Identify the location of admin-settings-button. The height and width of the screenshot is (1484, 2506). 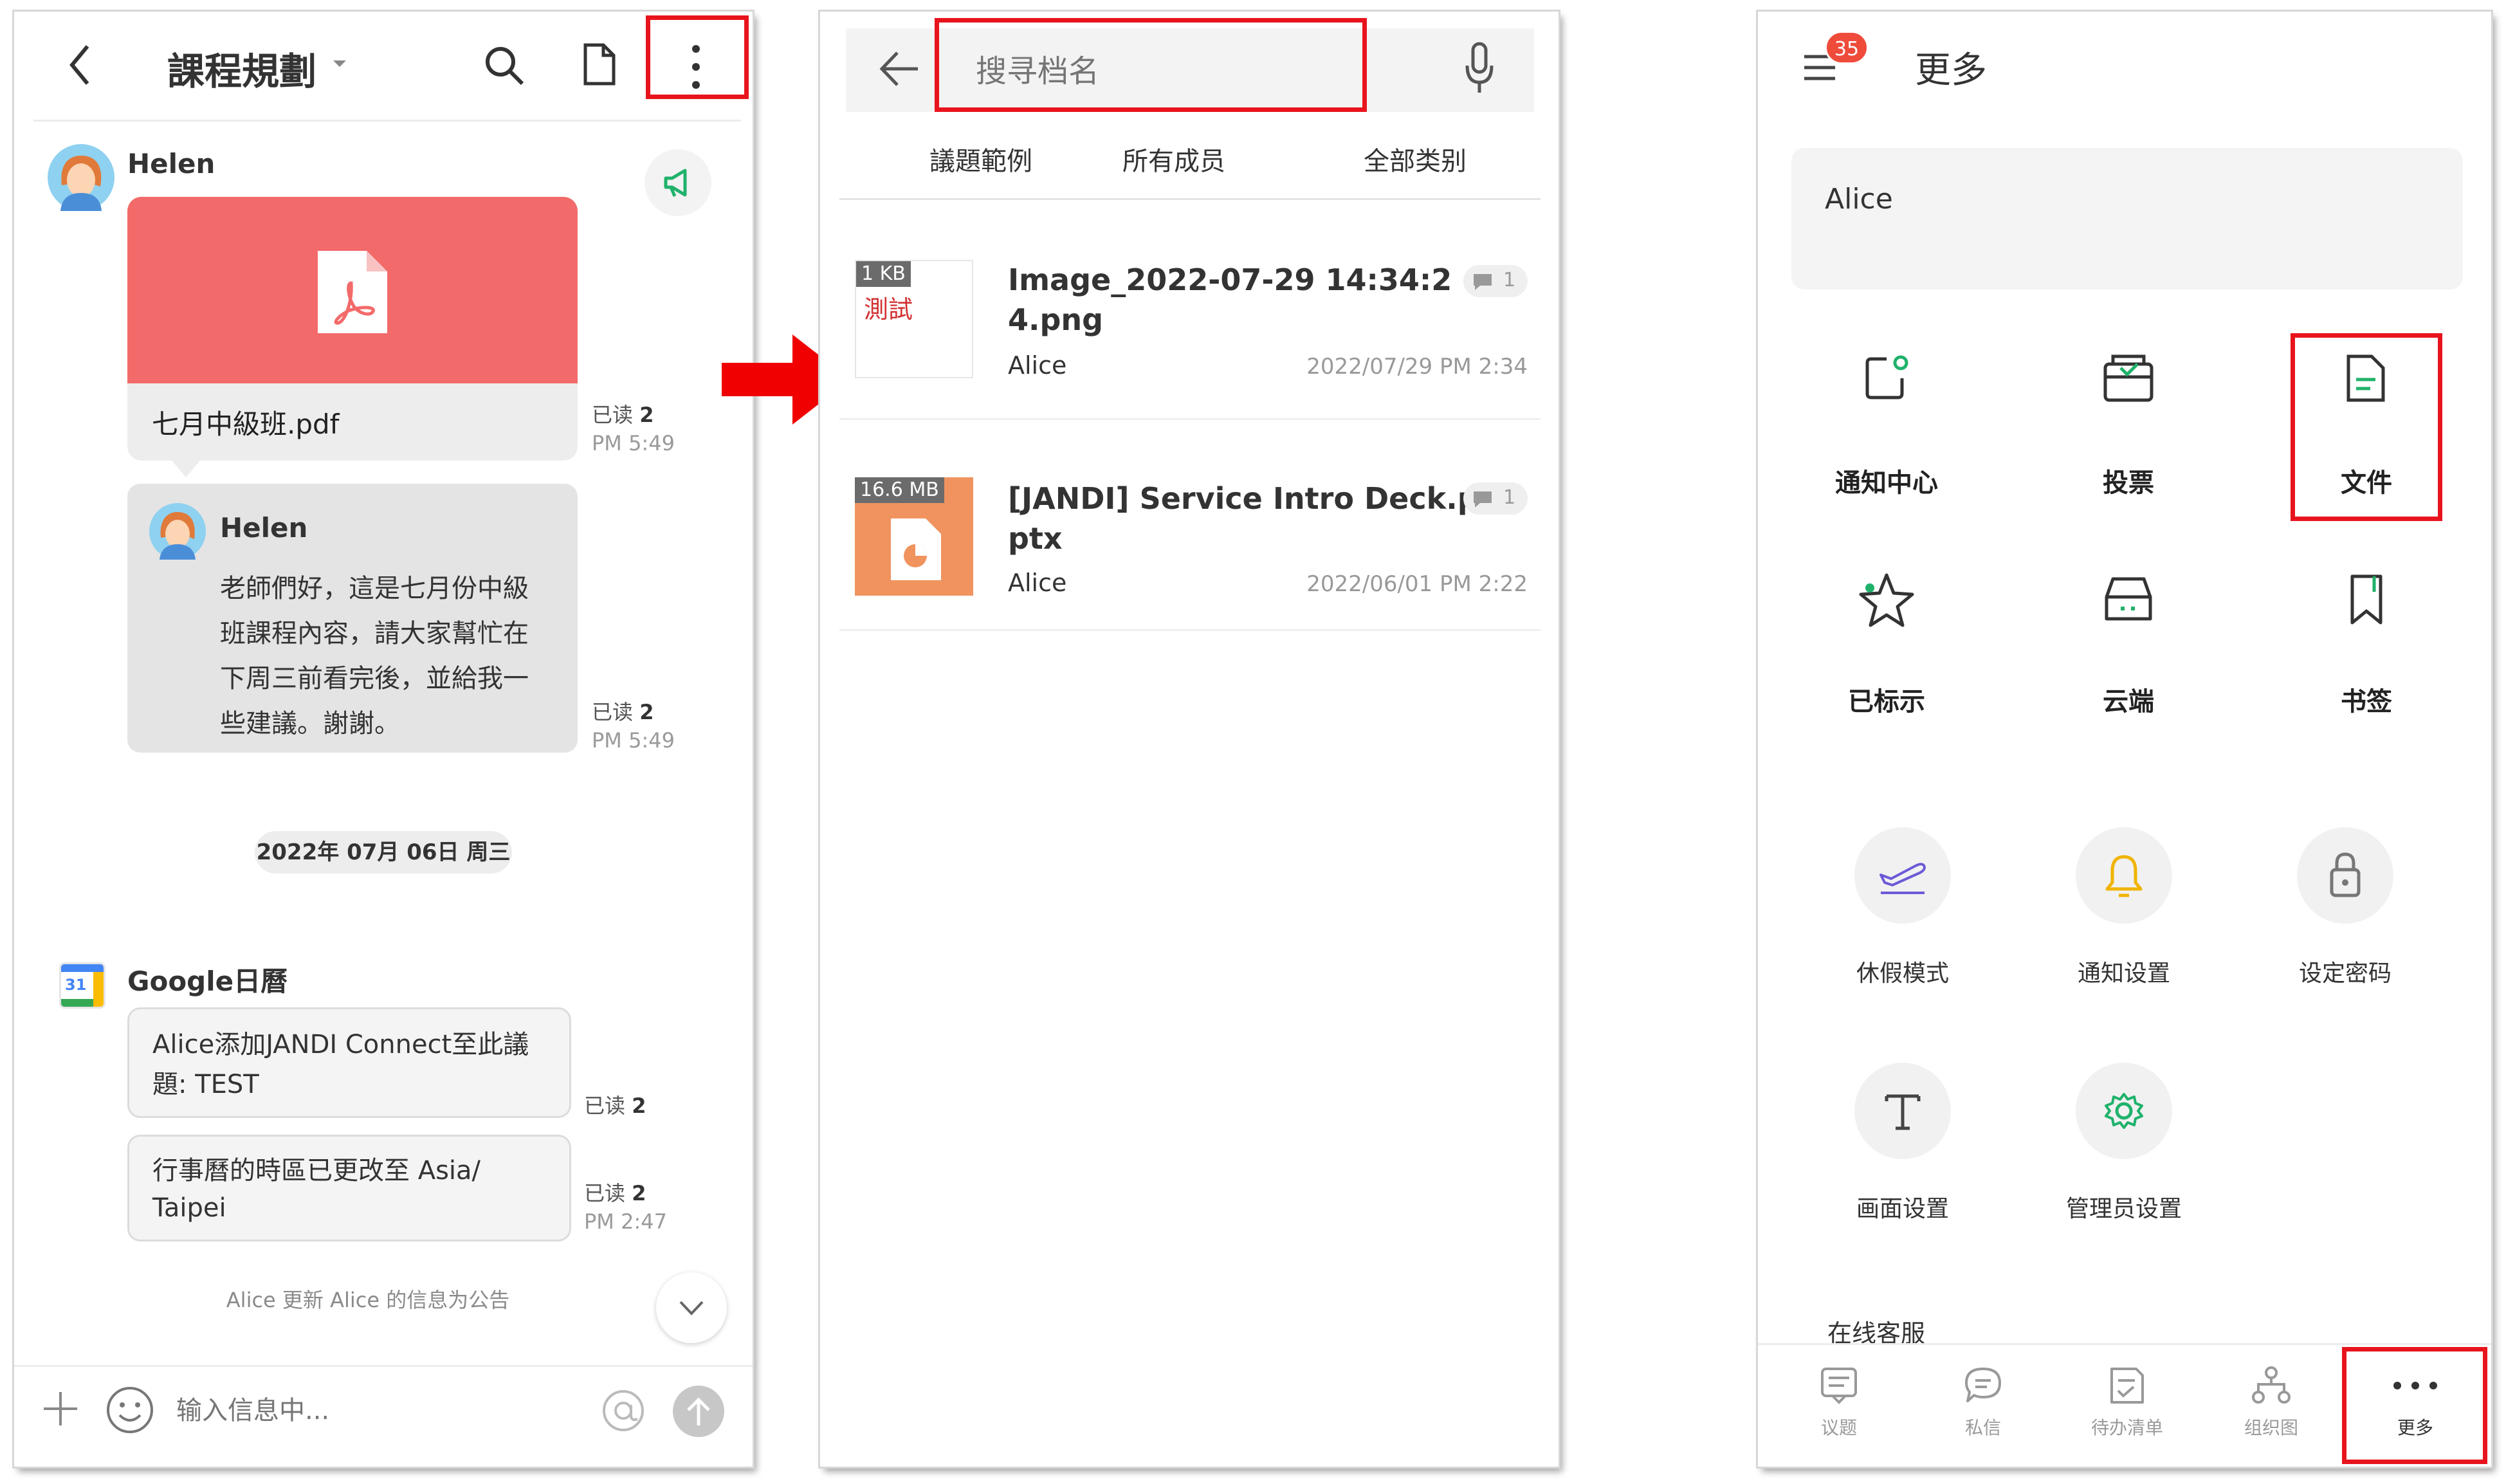
(2124, 1111).